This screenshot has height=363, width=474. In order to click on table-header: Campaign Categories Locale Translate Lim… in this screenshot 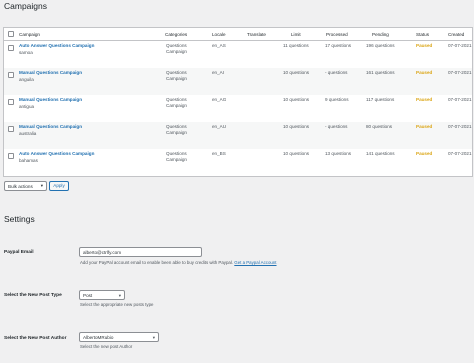, I will do `click(238, 34)`.